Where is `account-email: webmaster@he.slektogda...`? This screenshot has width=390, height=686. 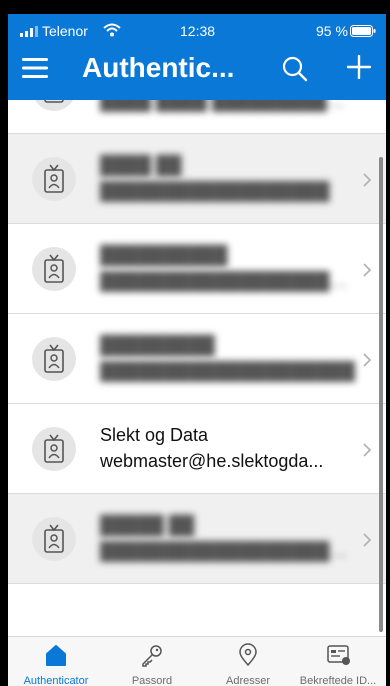 account-email: webmaster@he.slektogda... is located at coordinates (212, 461).